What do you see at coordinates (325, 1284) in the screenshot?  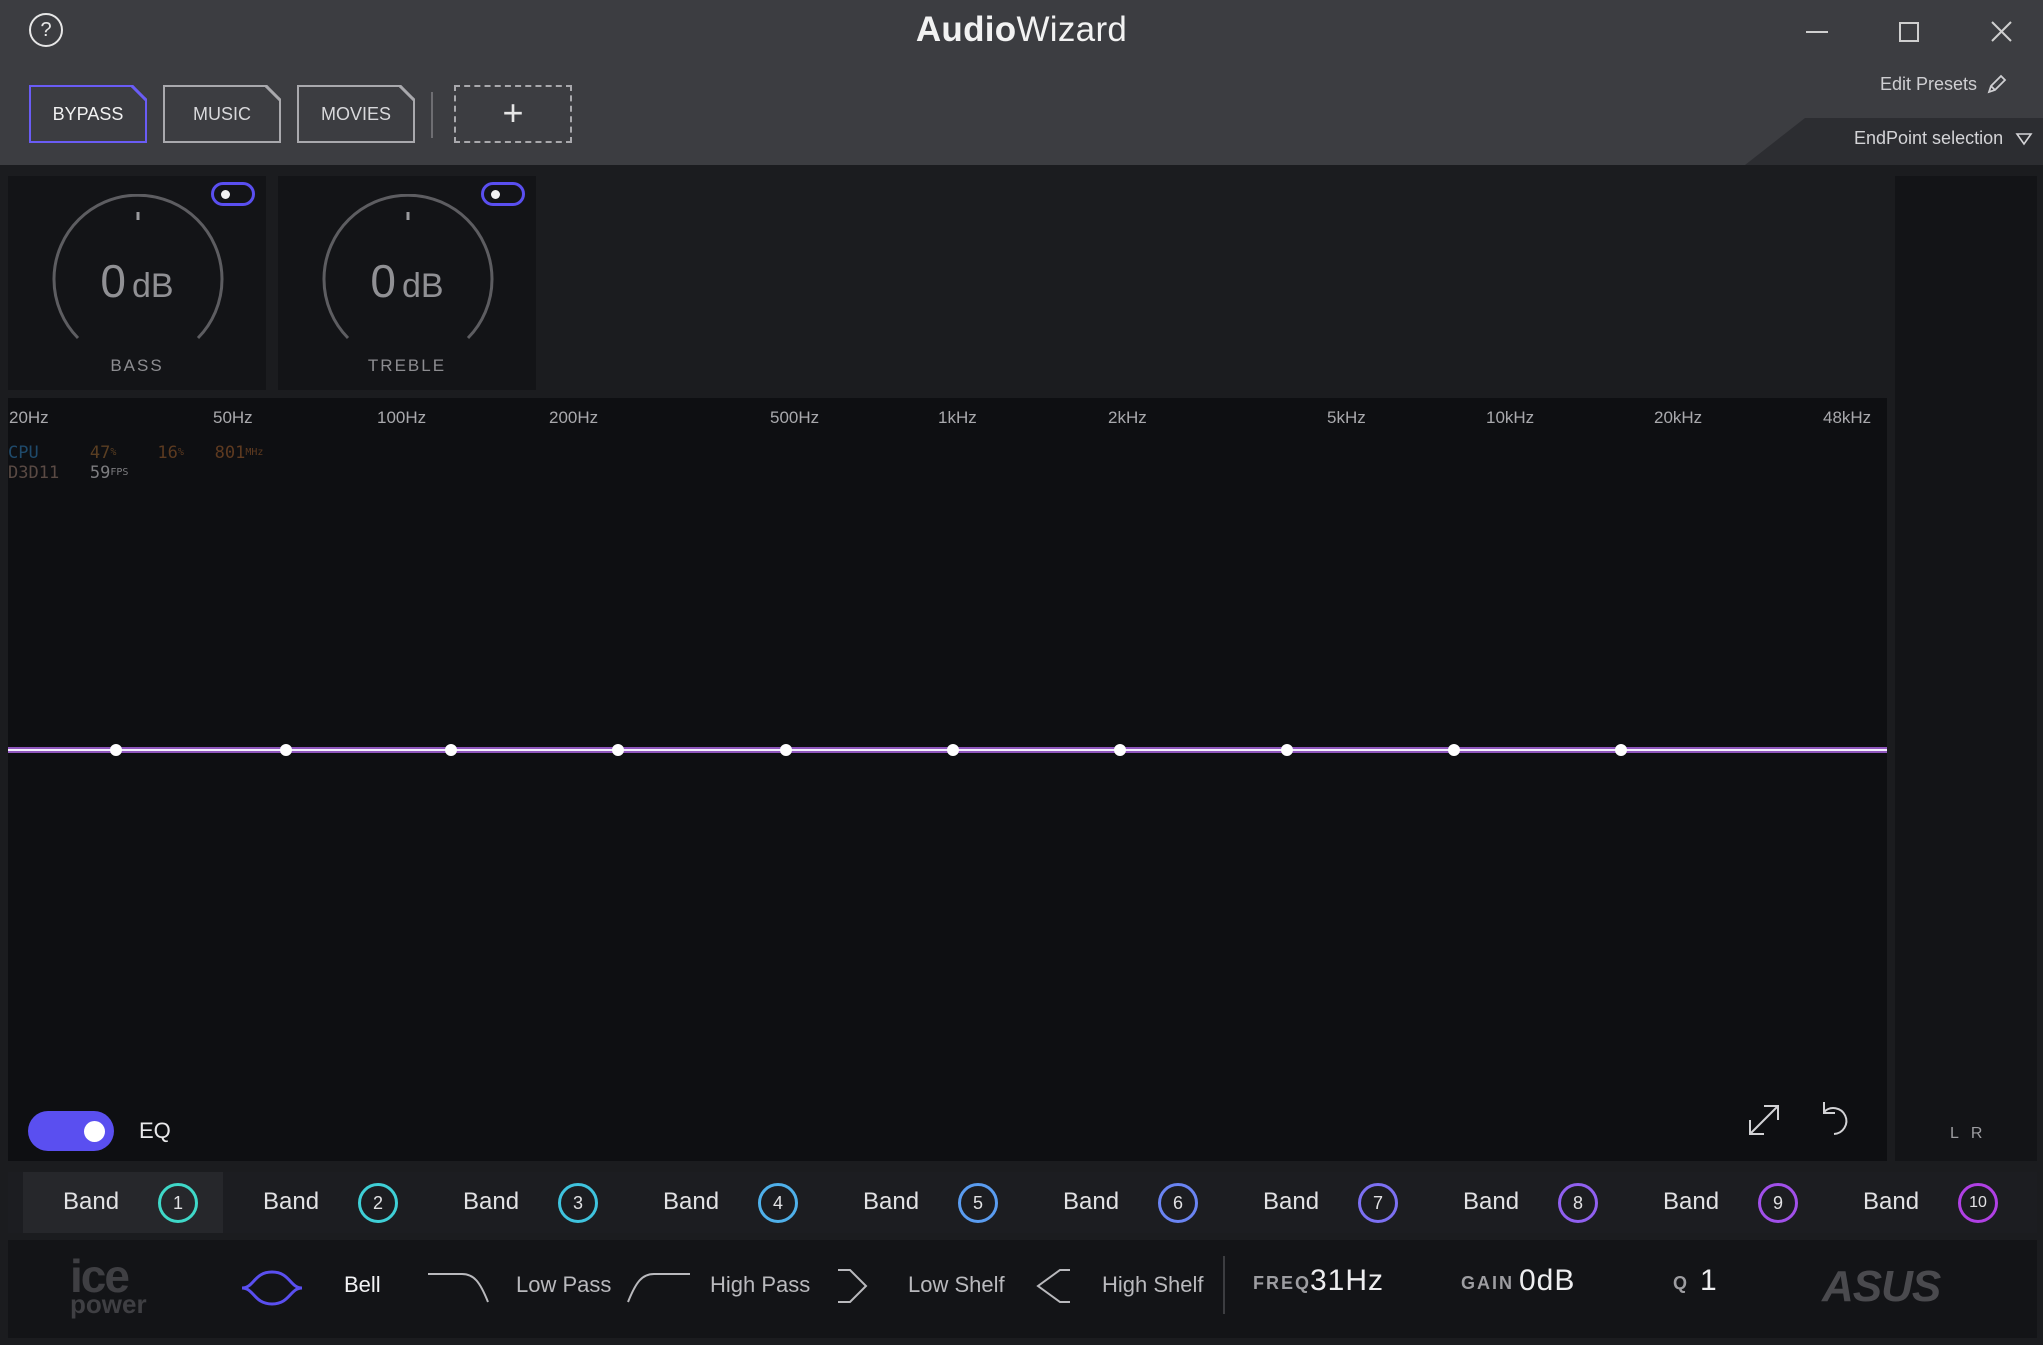 I see `filter-bell: Bell` at bounding box center [325, 1284].